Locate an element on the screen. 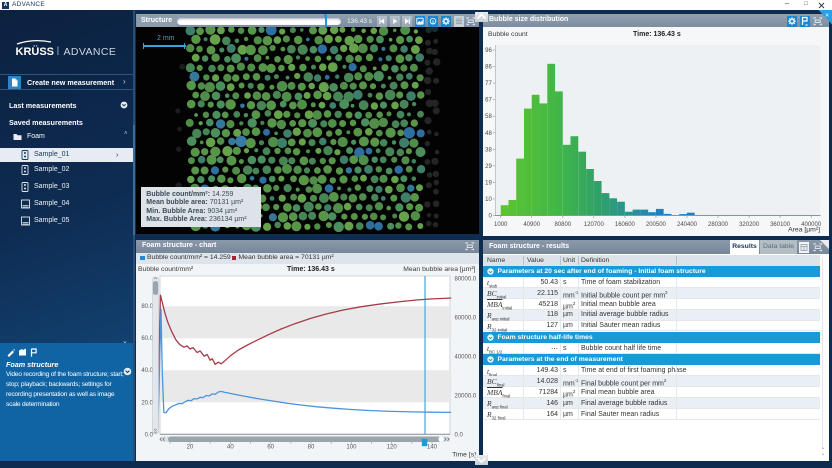 This screenshot has height=468, width=832. svg-text: 60000.0 is located at coordinates (466, 319).